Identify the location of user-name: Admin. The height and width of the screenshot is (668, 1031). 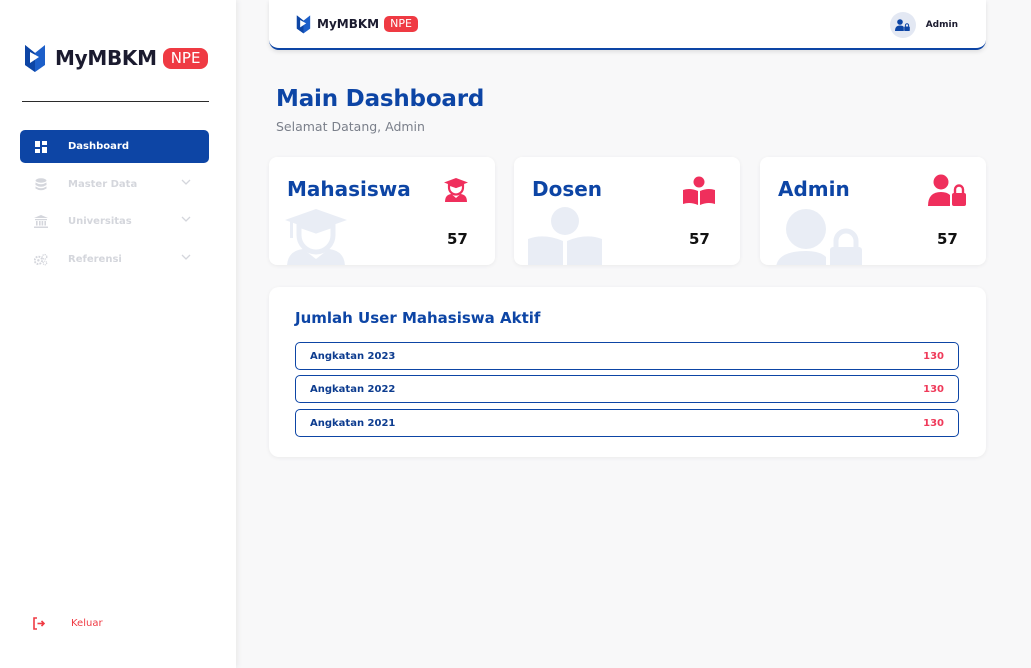
(941, 25).